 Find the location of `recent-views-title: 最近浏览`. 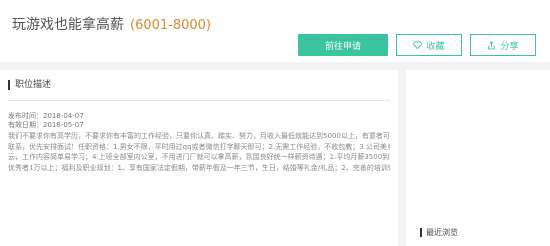

recent-views-title: 最近浏览 is located at coordinates (439, 232).